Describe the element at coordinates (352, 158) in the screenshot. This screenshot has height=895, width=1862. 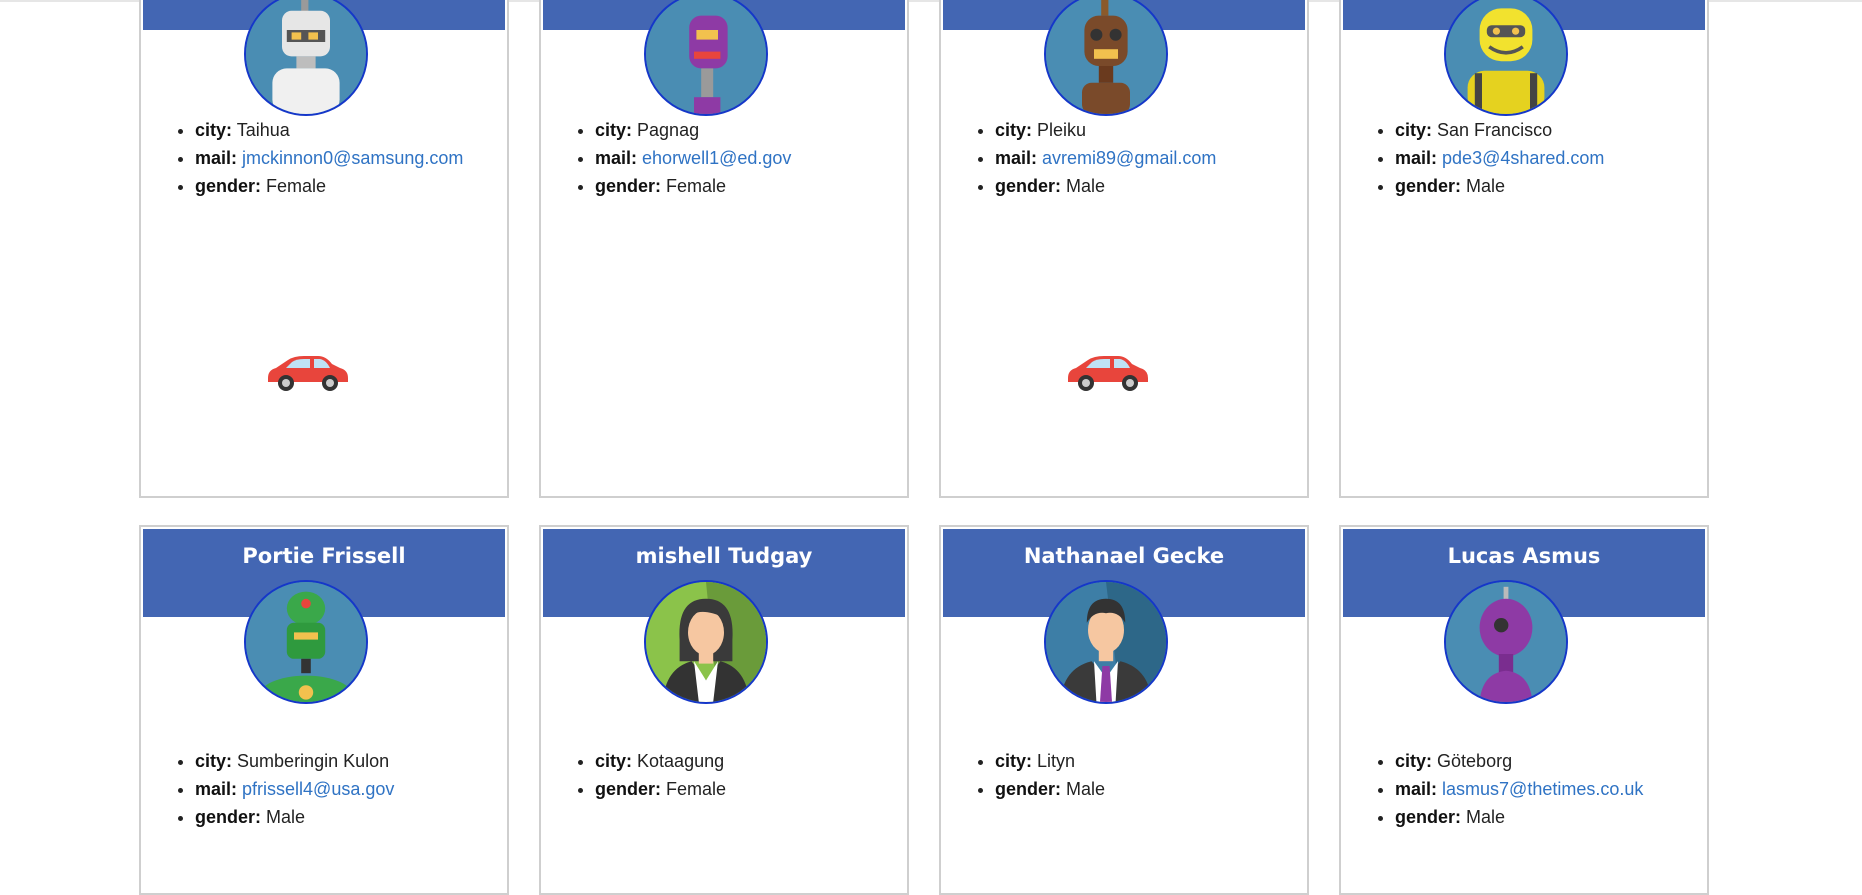
I see `mail-link: jmckinnon0@samsung.com` at that location.